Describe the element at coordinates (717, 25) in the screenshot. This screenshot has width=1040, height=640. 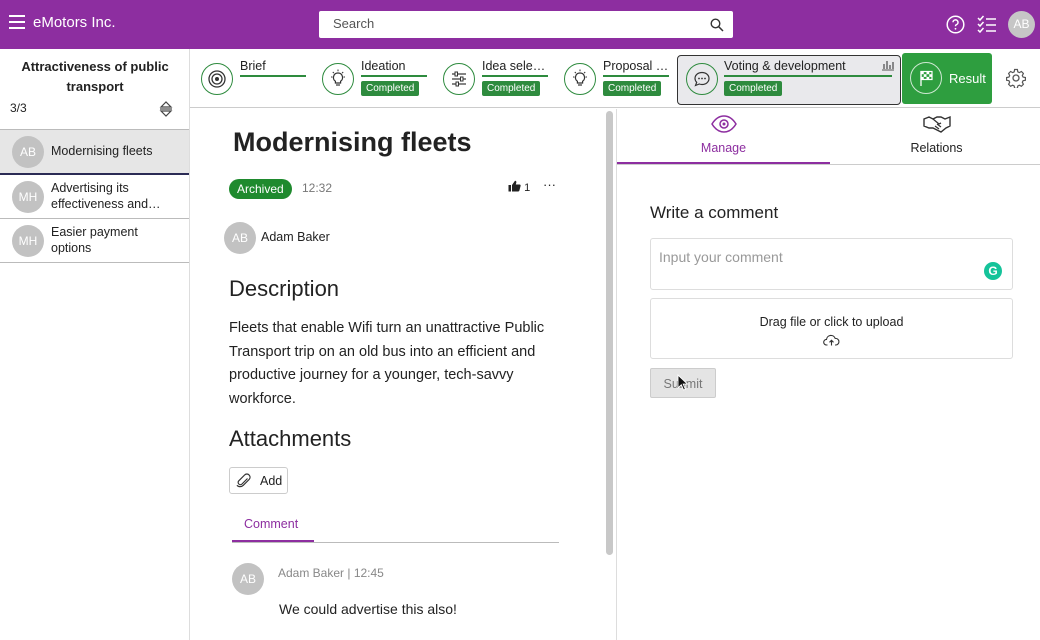
I see `search-icon` at that location.